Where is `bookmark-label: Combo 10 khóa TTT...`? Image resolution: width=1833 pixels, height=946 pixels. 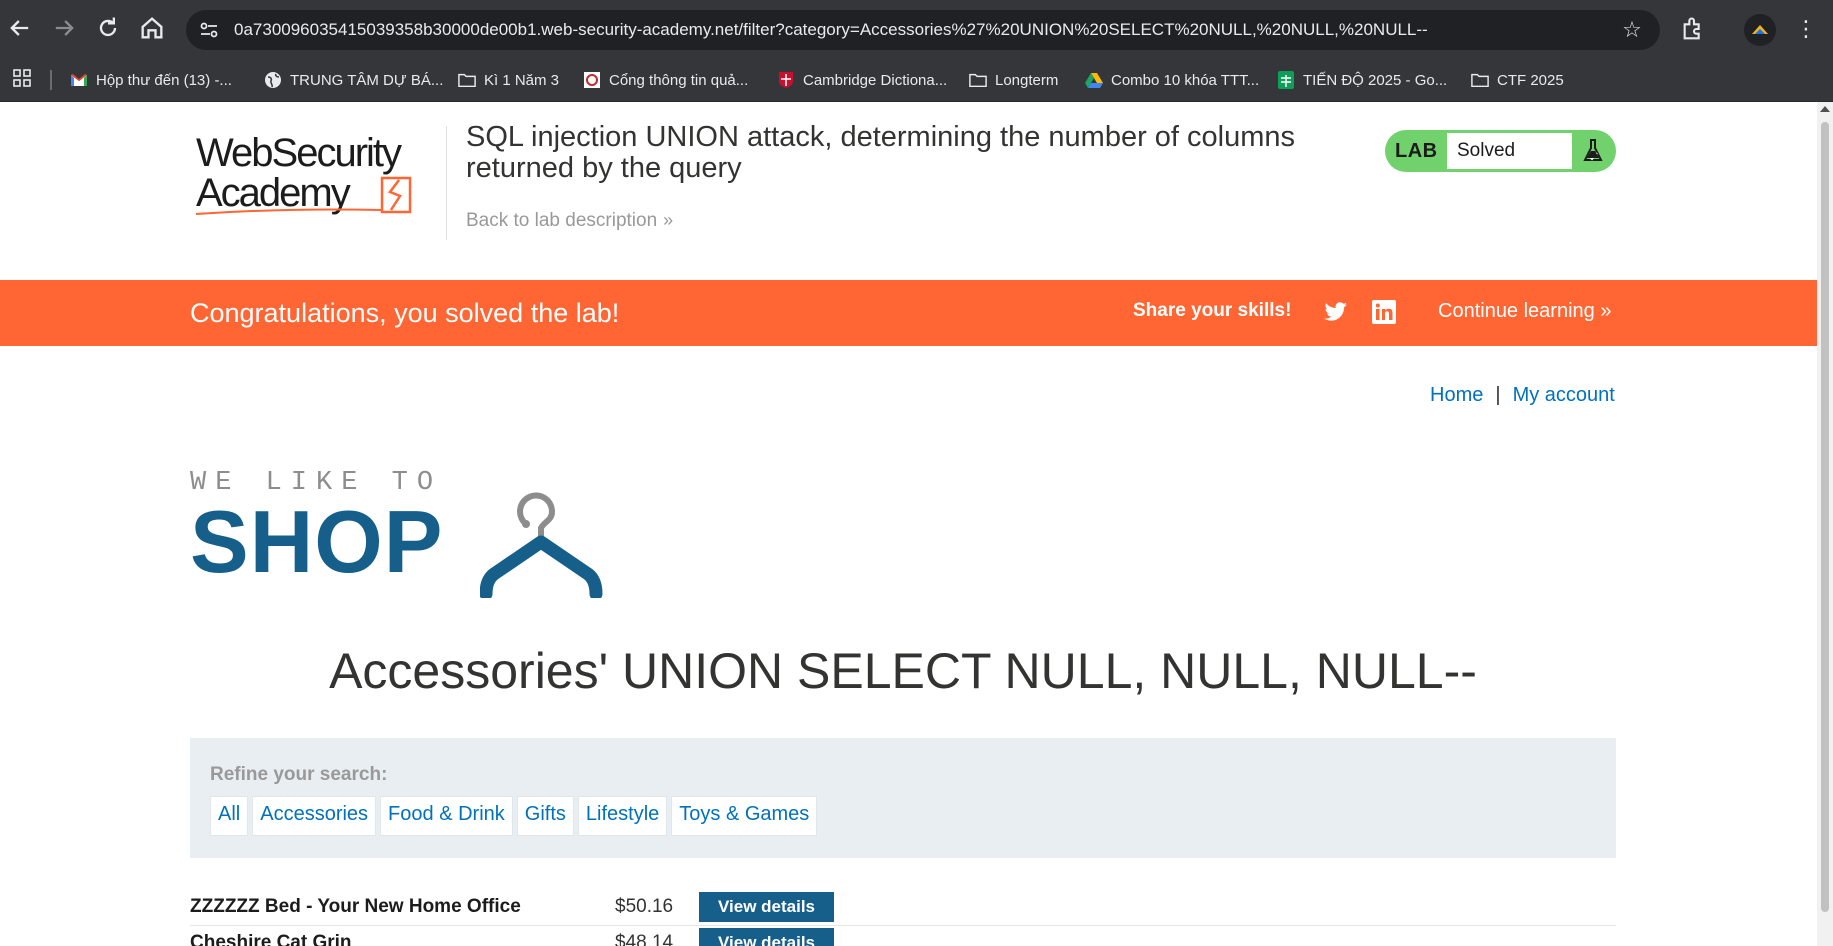
bookmark-label: Combo 10 khóa TTT... is located at coordinates (1185, 80).